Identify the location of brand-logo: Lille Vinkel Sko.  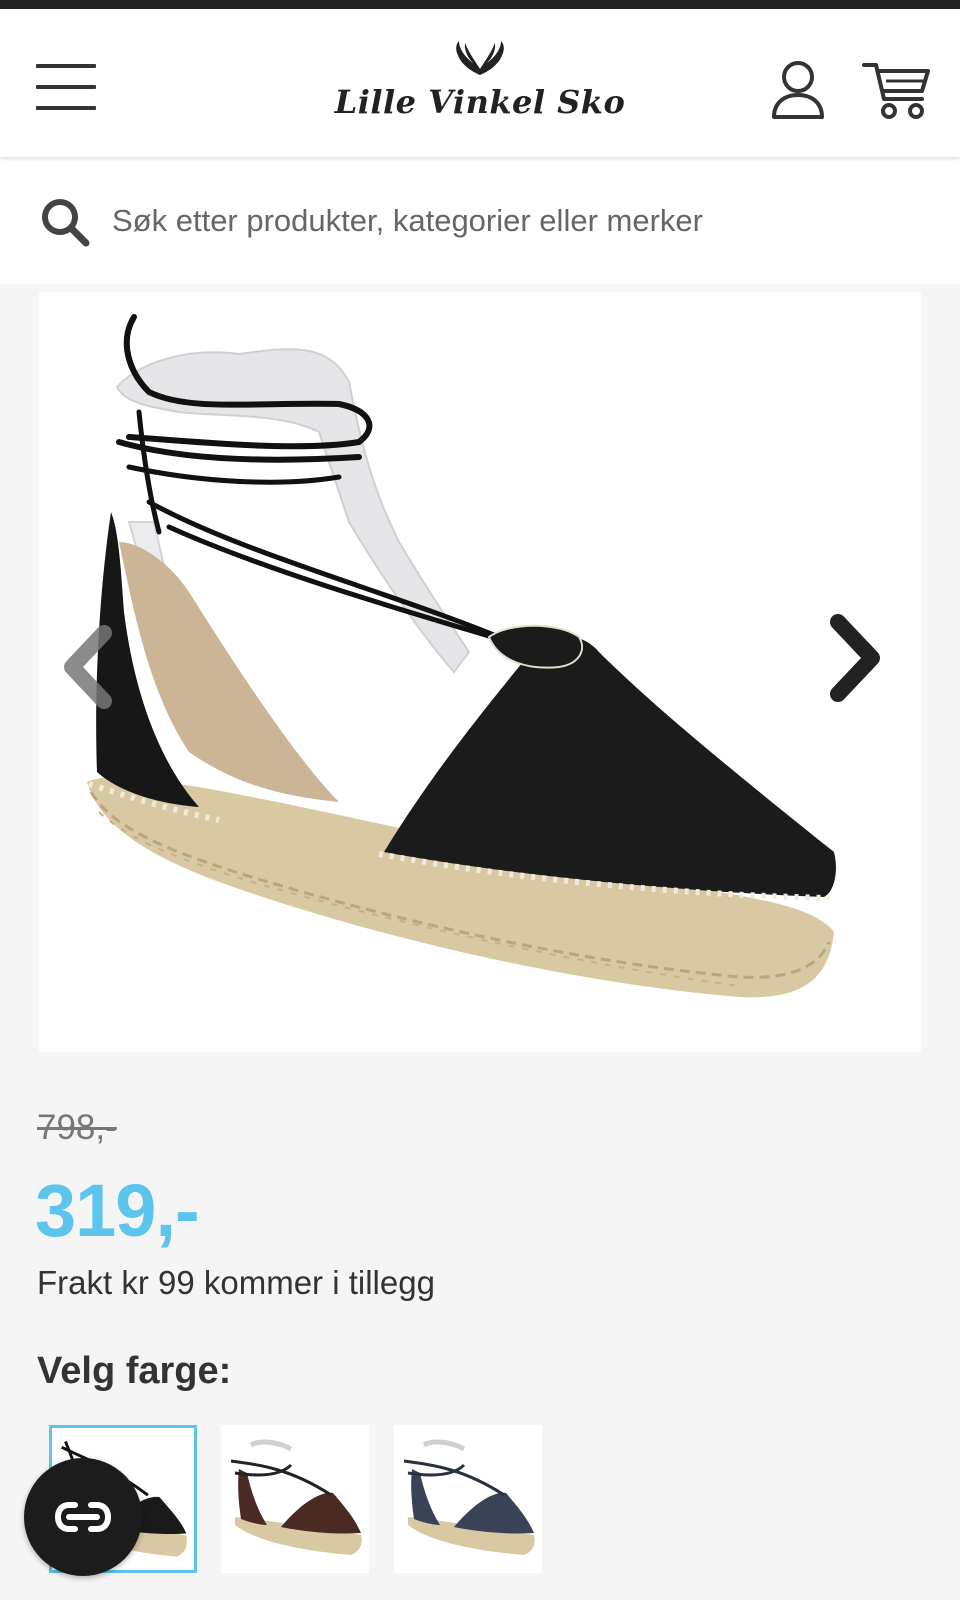
(480, 89).